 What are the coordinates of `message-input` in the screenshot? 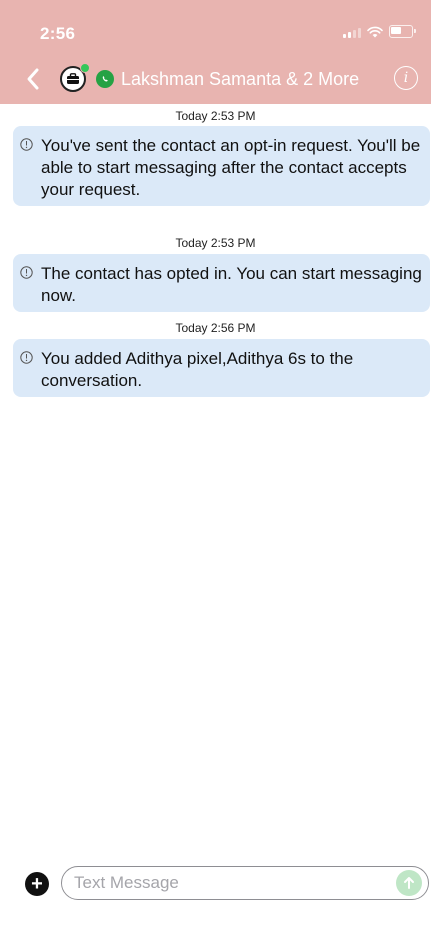 It's located at (245, 883).